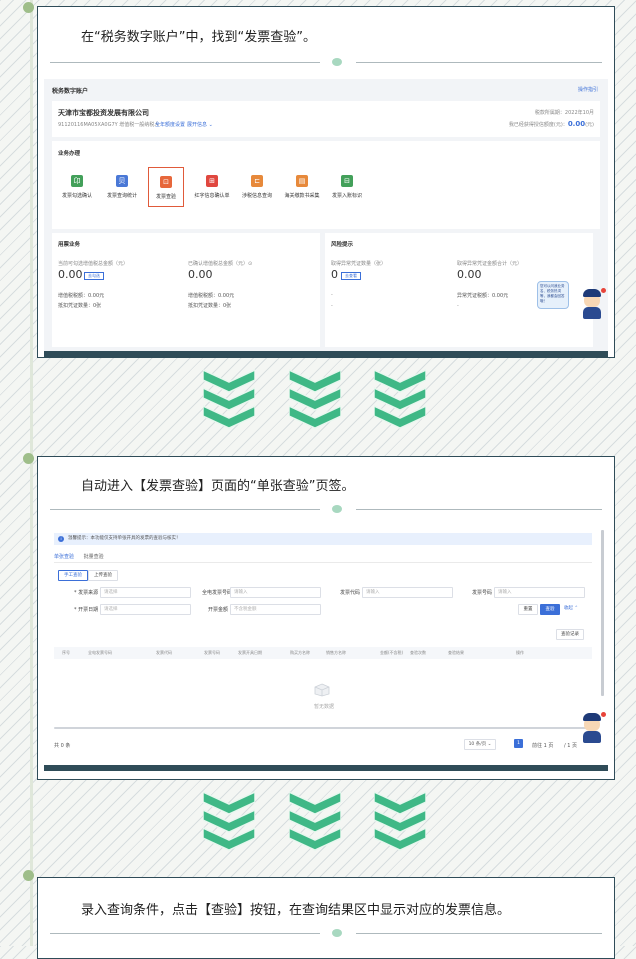  I want to click on page-1-button: 1, so click(518, 743).